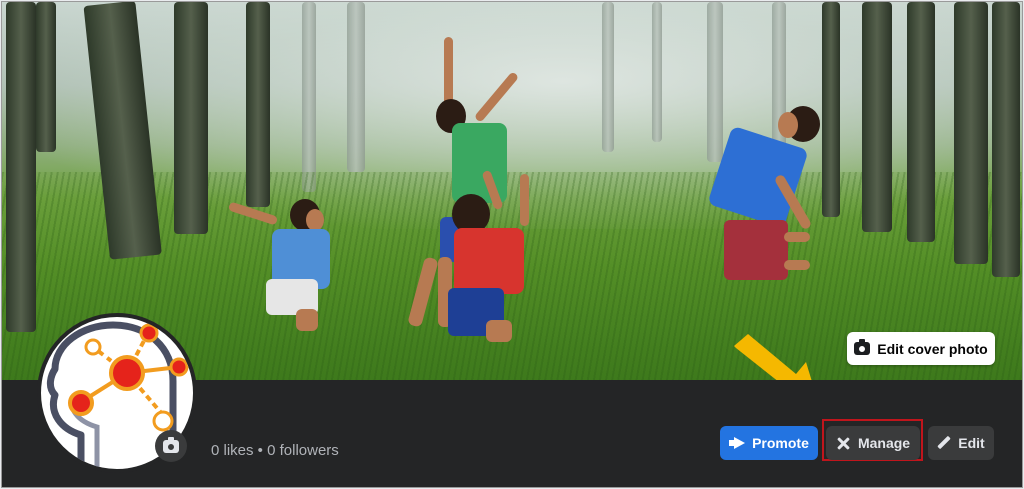  I want to click on edit-cover-photo-label: Edit cover photo, so click(932, 348).